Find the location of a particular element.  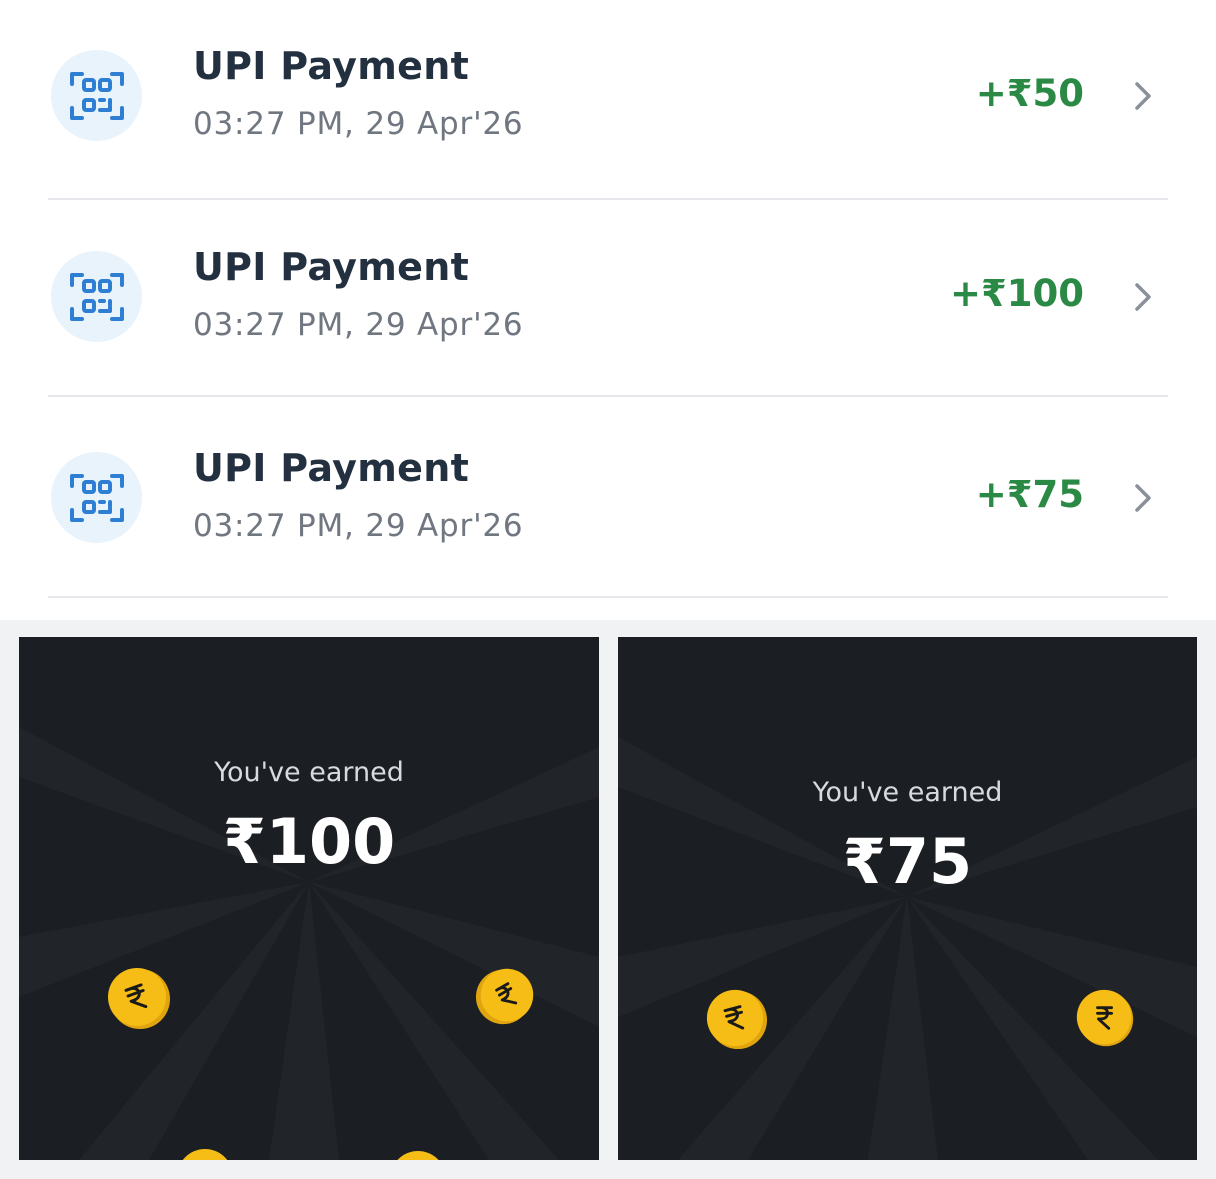

transaction-amount: +₹50 is located at coordinates (1029, 93).